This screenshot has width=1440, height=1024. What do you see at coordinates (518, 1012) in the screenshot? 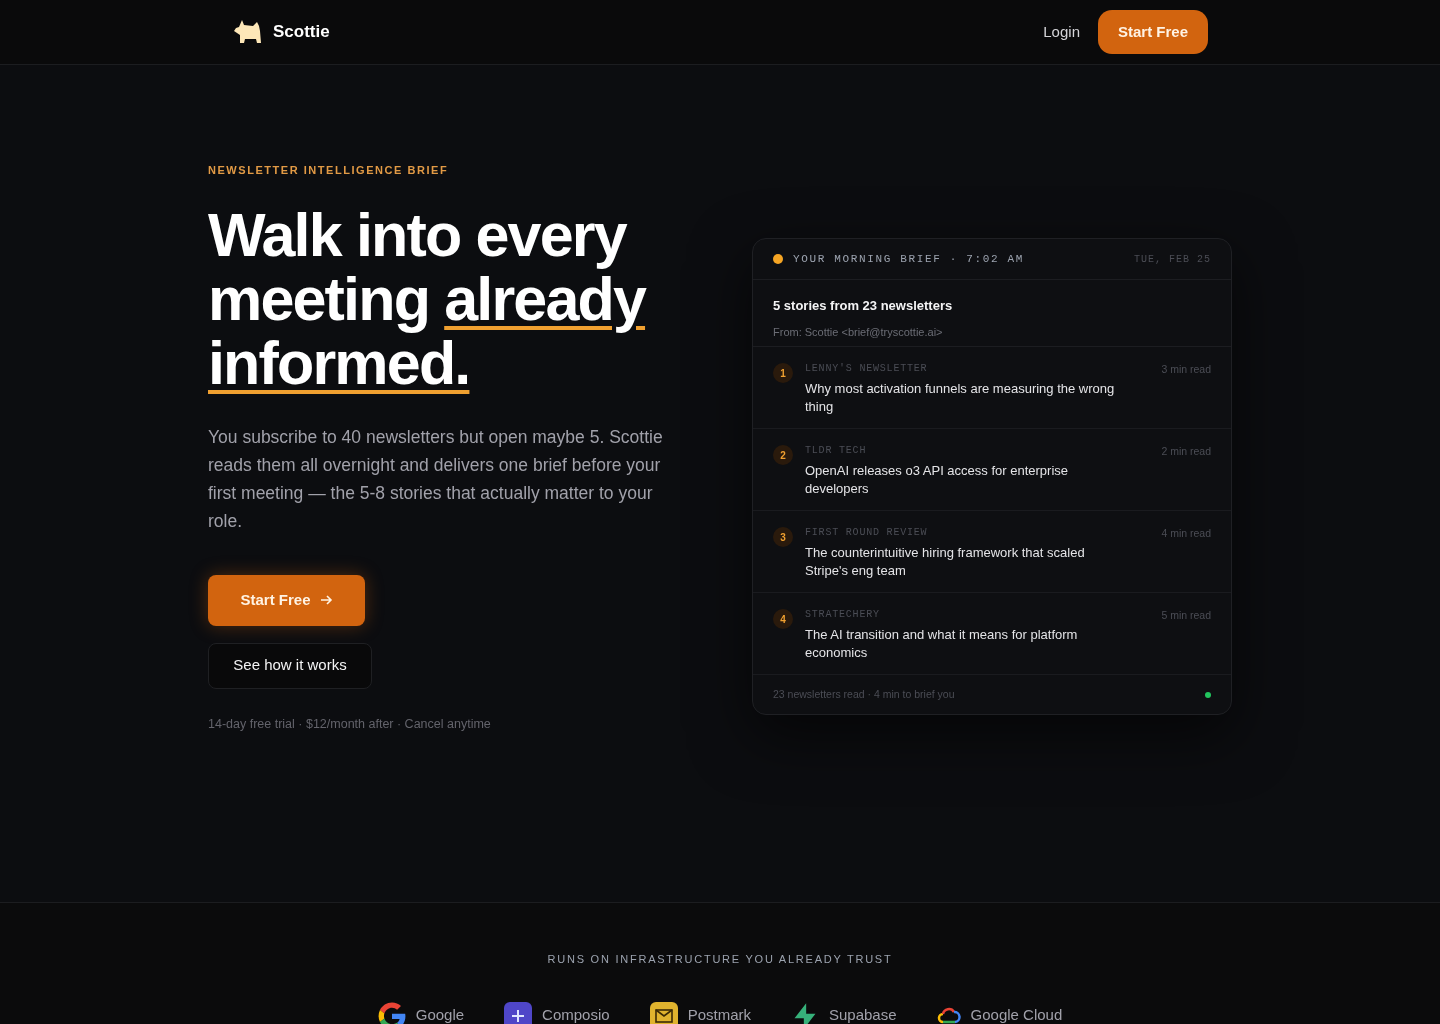
I see `plus-logo-icon` at bounding box center [518, 1012].